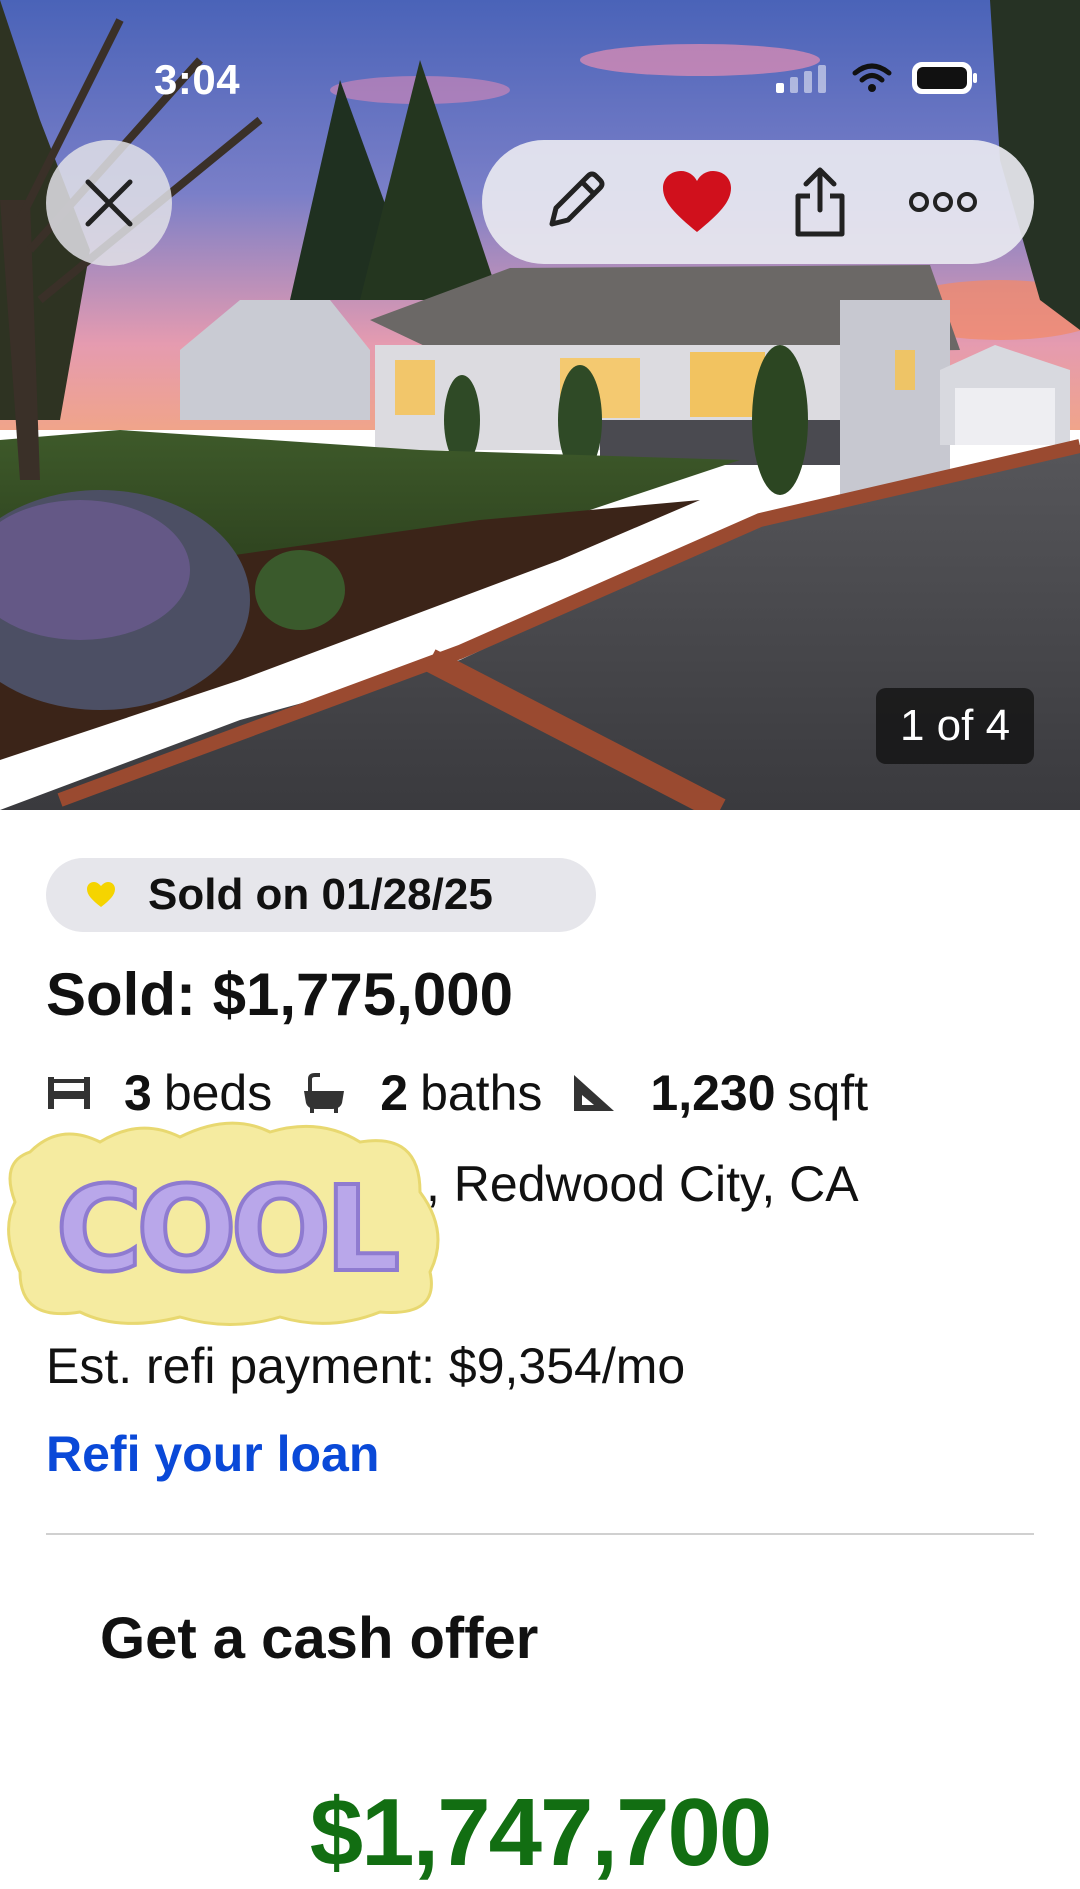  I want to click on cool-sticker: COOL, so click(223, 1223).